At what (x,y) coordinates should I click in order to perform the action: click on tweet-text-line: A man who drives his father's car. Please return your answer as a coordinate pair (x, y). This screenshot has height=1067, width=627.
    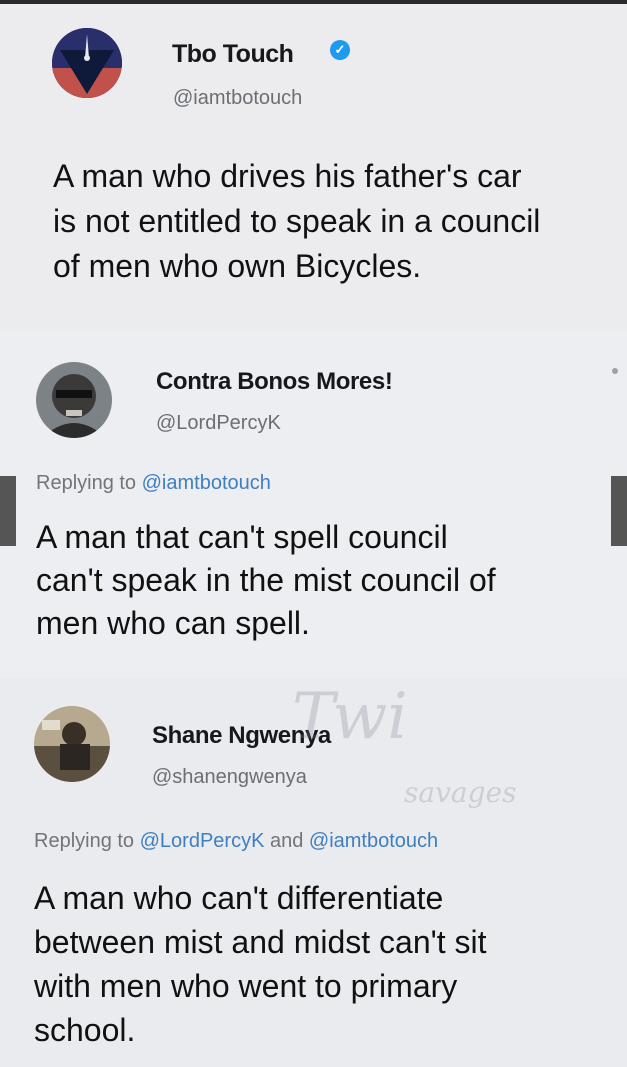
    Looking at the image, I should click on (287, 176).